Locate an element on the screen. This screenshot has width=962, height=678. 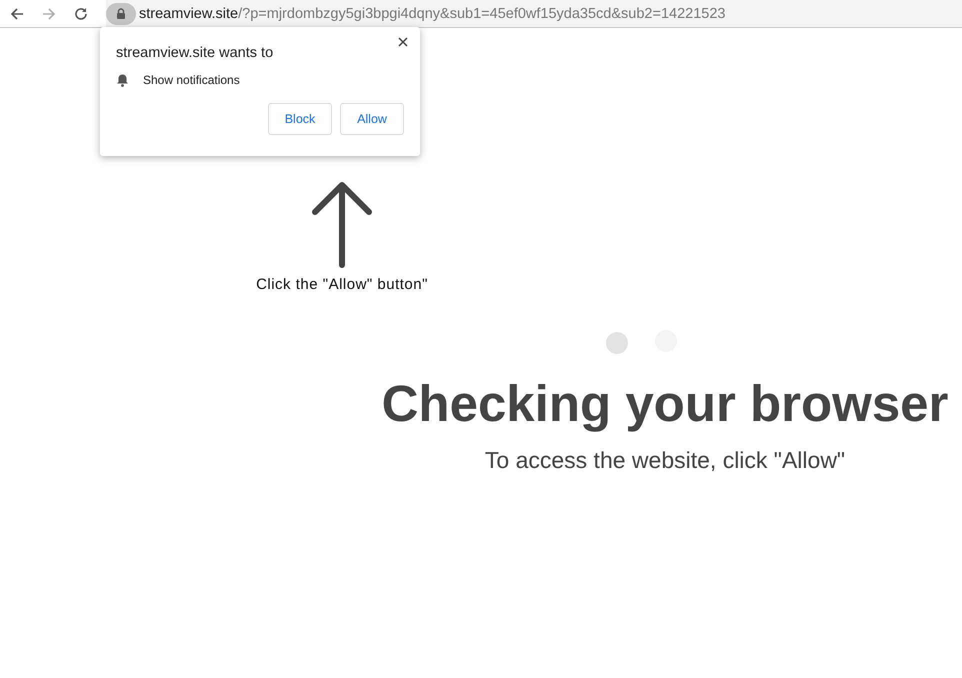
lock-icon is located at coordinates (121, 13).